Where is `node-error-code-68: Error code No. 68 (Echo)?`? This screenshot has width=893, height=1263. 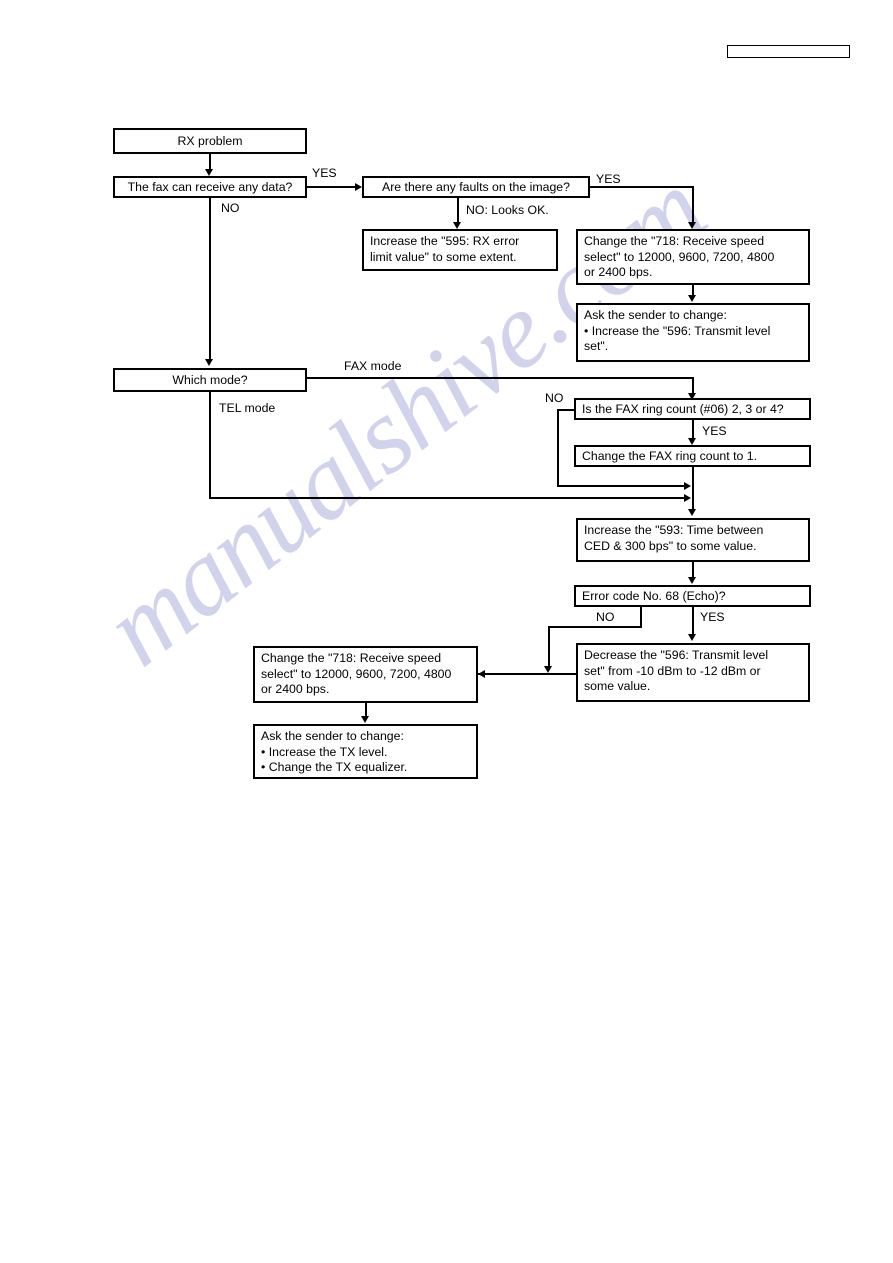 node-error-code-68: Error code No. 68 (Echo)? is located at coordinates (692, 596).